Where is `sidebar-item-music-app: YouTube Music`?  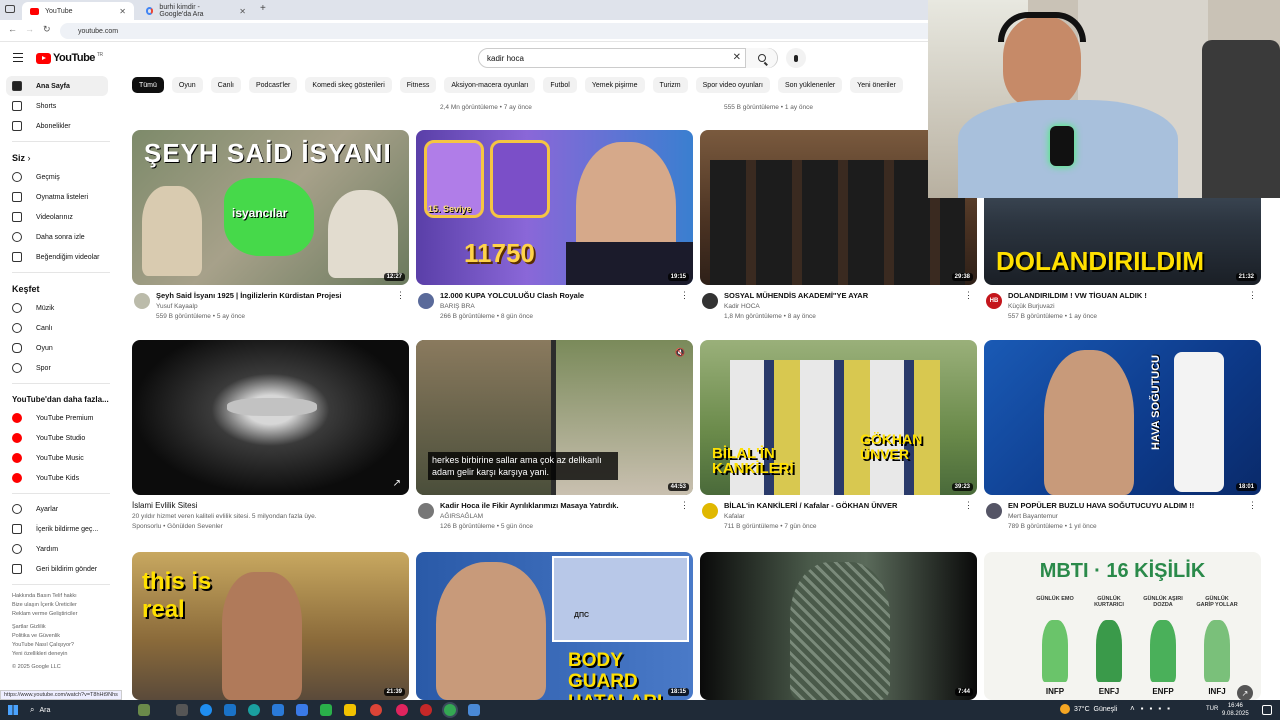 sidebar-item-music-app: YouTube Music is located at coordinates (61, 458).